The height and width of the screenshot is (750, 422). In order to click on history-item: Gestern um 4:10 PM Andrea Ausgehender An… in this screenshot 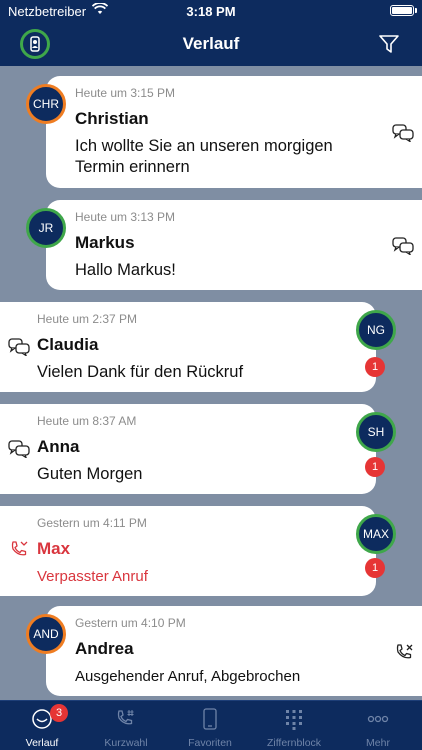, I will do `click(234, 651)`.